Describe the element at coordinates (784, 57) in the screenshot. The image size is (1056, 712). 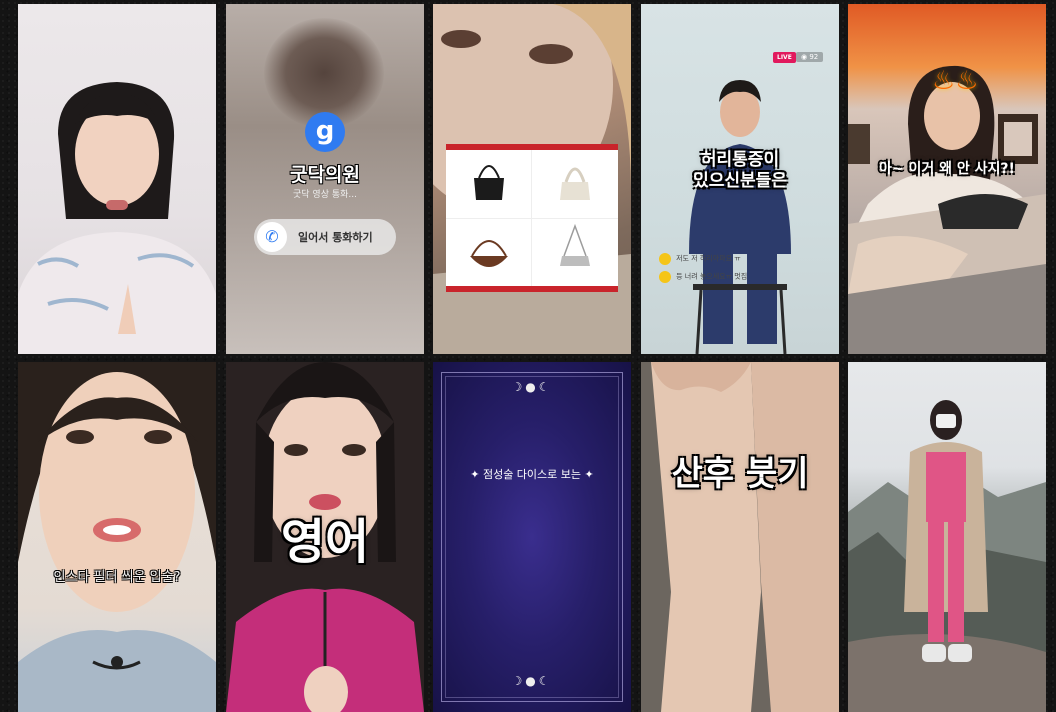
I see `live-badge: LIVE` at that location.